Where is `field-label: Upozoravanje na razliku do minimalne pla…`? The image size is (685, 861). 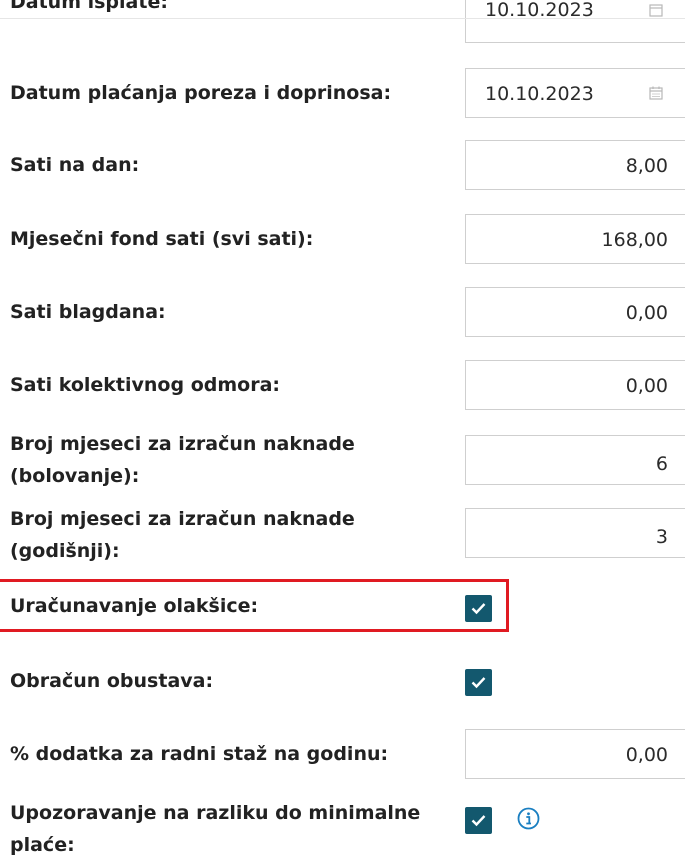
field-label: Upozoravanje na razliku do minimalne pla… is located at coordinates (230, 829).